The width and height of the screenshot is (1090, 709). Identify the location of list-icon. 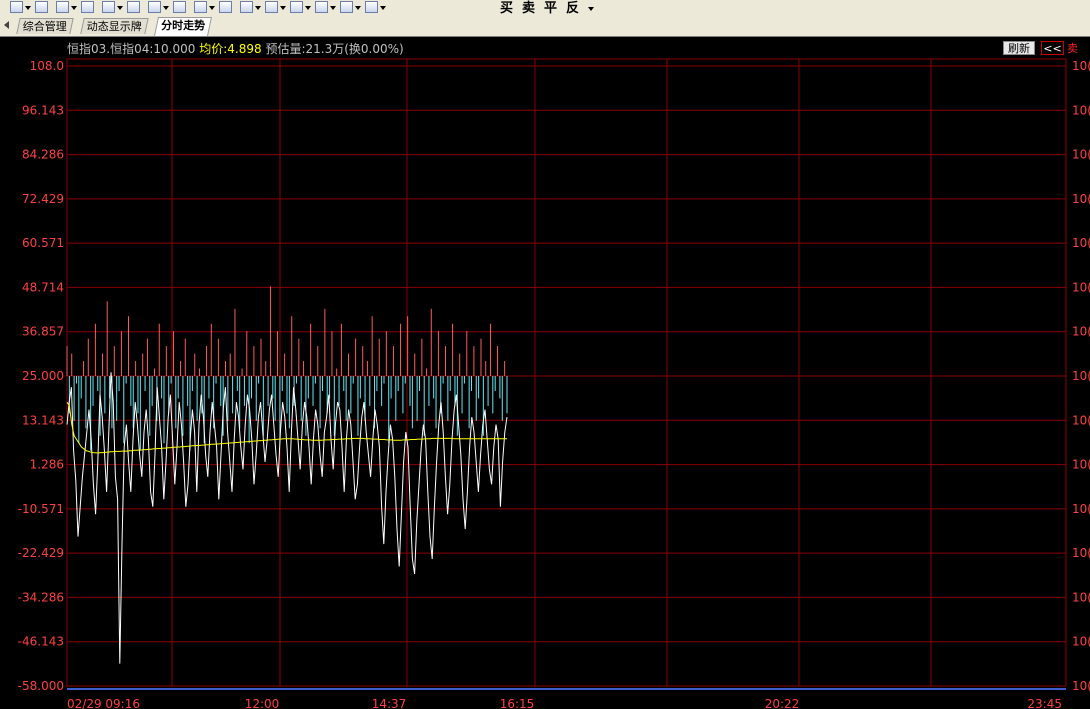
(62, 7).